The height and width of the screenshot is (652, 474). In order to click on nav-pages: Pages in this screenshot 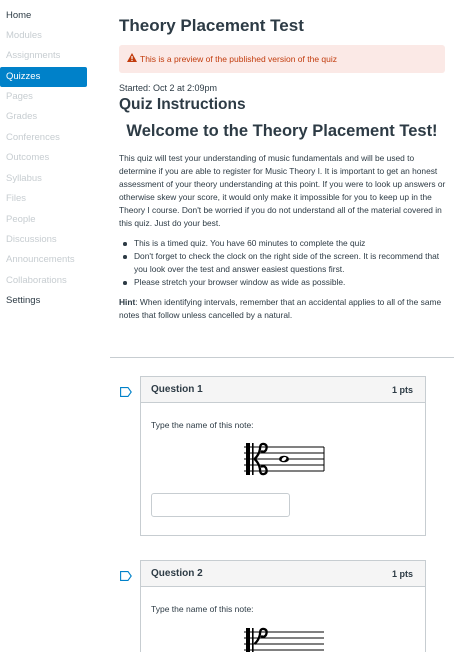, I will do `click(43, 97)`.